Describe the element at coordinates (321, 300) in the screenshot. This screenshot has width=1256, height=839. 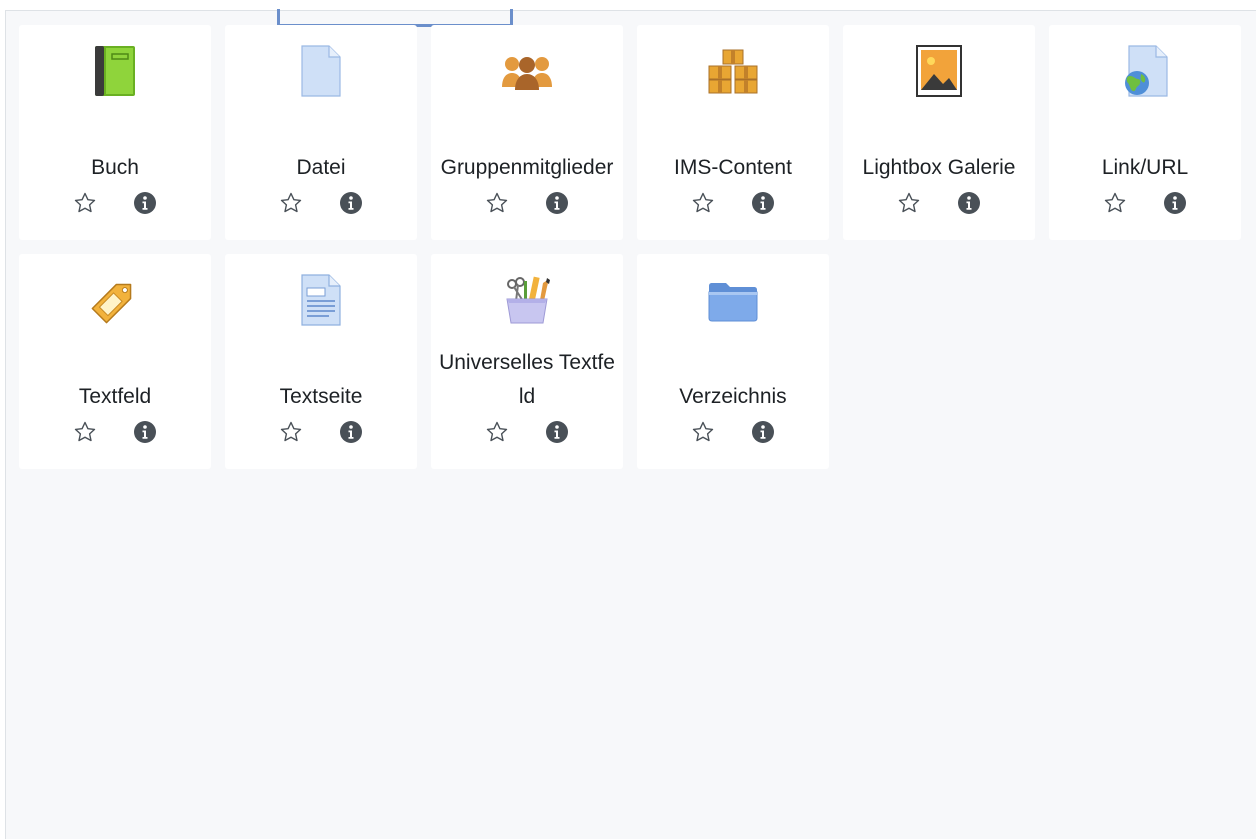
I see `text-page-icon` at that location.